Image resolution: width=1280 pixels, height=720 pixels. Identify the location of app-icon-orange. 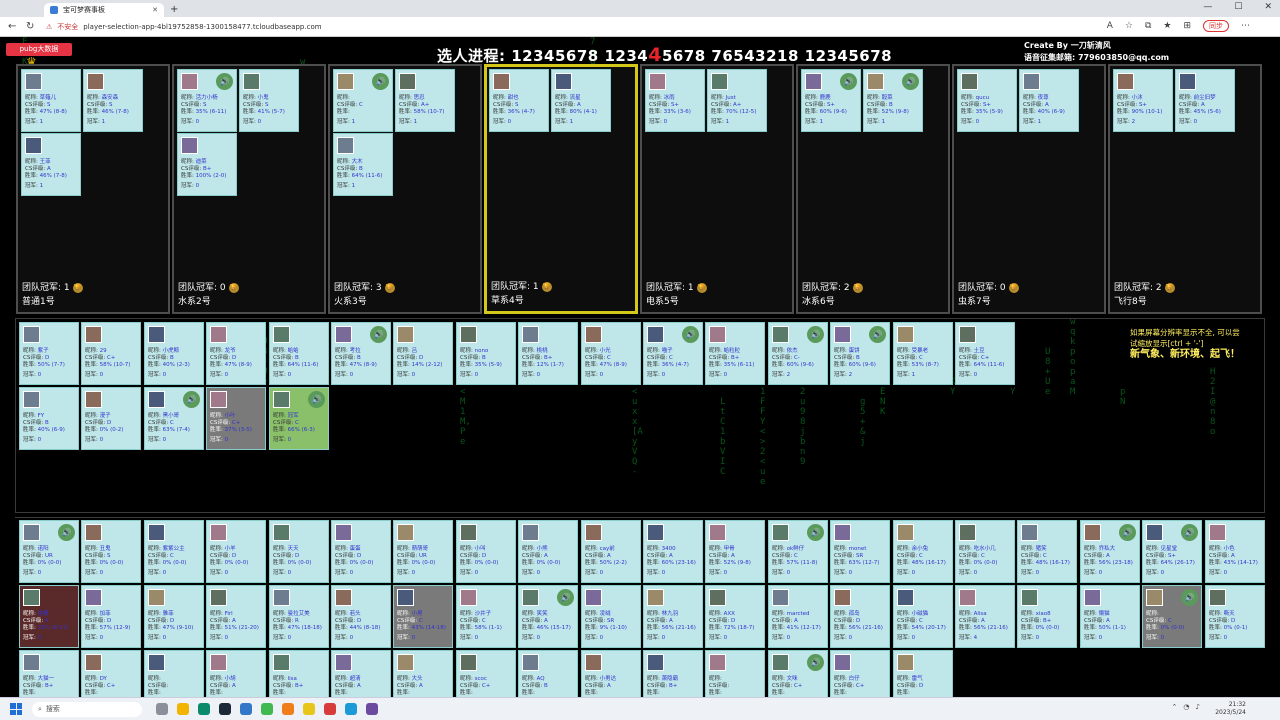
(288, 709).